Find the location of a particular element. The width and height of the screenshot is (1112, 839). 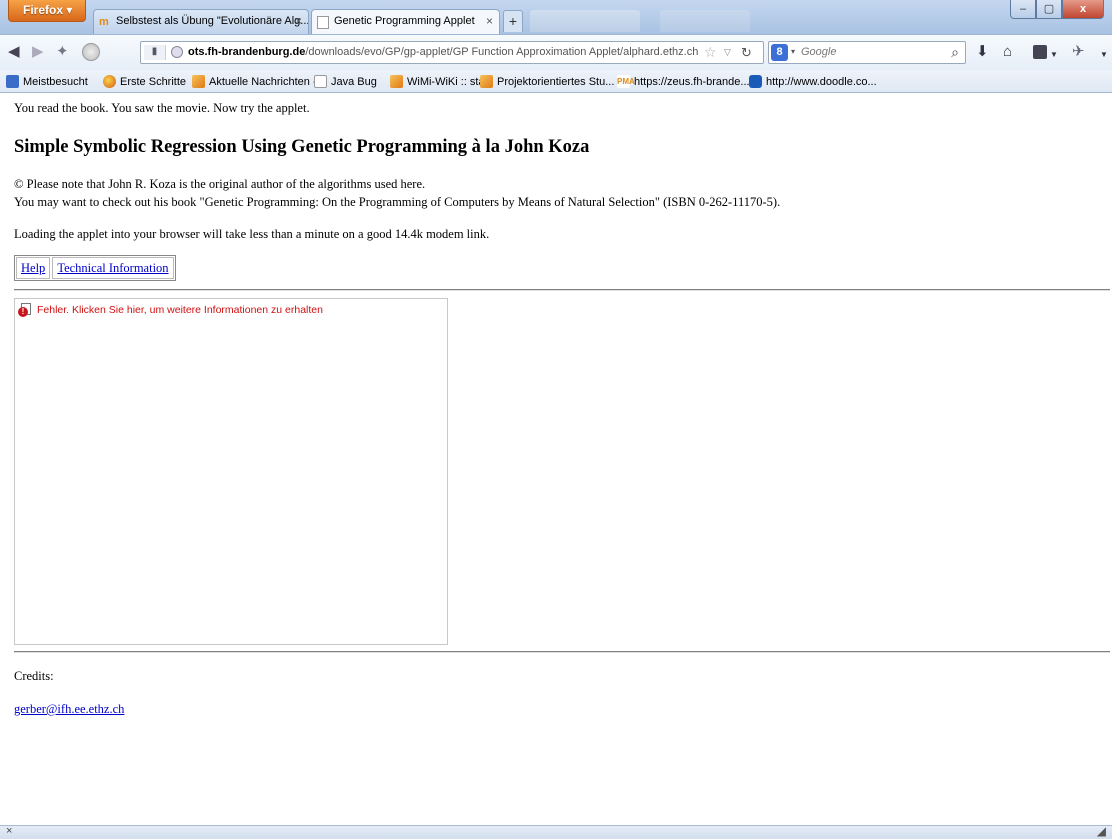

home-icon: ⌂ is located at coordinates (1007, 52).